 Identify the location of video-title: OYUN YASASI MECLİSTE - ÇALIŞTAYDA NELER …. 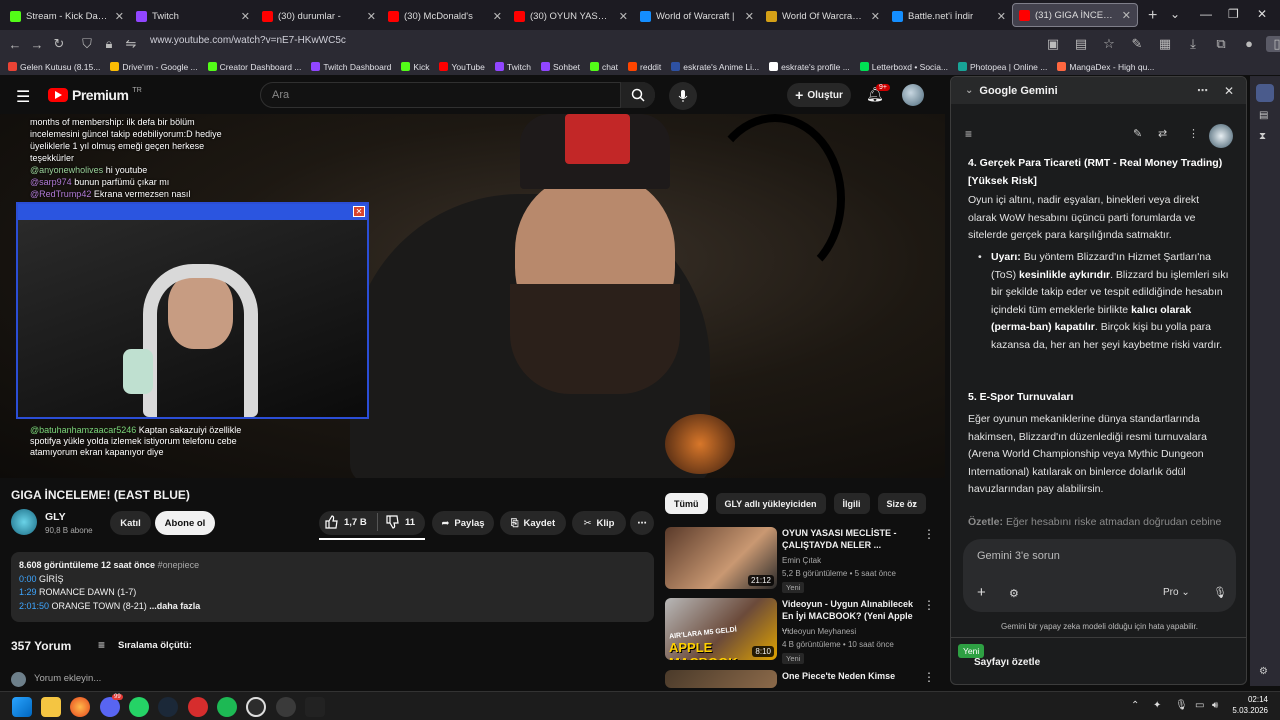
(852, 539).